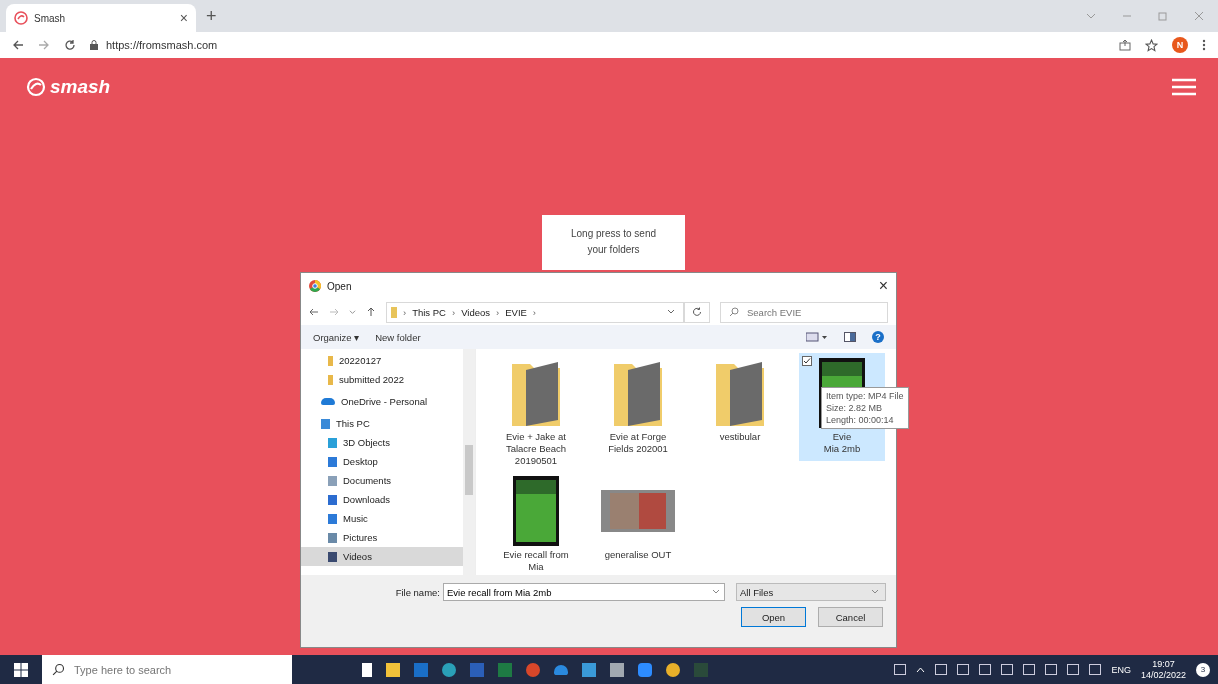  What do you see at coordinates (850, 617) in the screenshot?
I see `cancel-button: Cancel` at bounding box center [850, 617].